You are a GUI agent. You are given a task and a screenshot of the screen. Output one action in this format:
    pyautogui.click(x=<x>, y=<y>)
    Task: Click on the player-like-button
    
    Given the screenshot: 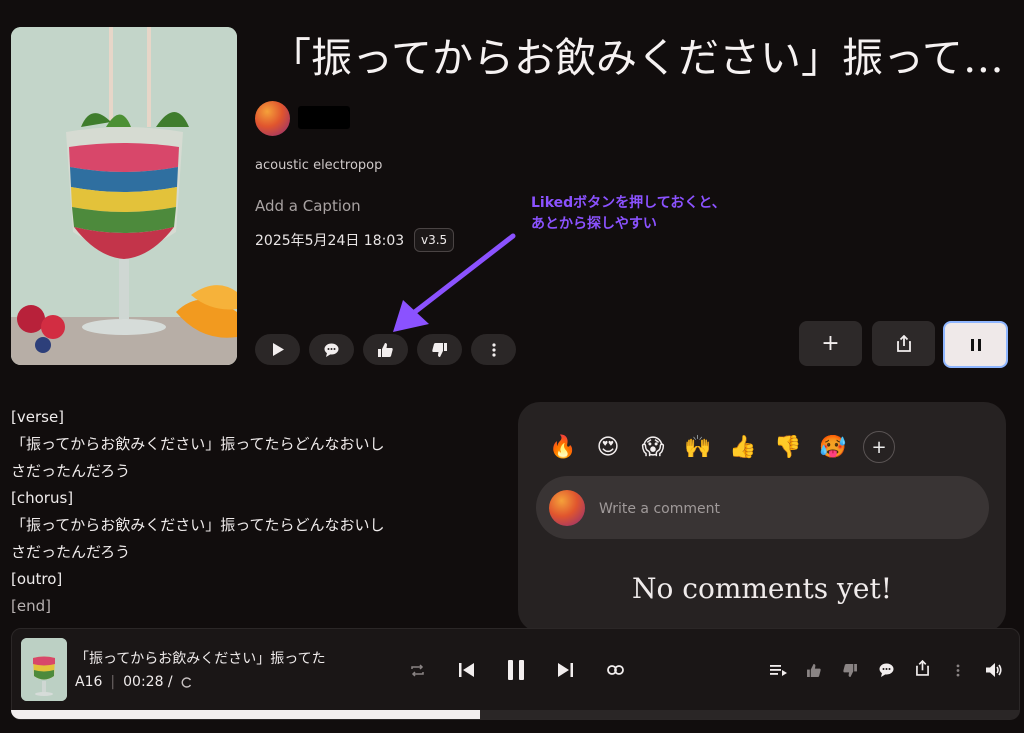 What is the action you would take?
    pyautogui.click(x=814, y=670)
    